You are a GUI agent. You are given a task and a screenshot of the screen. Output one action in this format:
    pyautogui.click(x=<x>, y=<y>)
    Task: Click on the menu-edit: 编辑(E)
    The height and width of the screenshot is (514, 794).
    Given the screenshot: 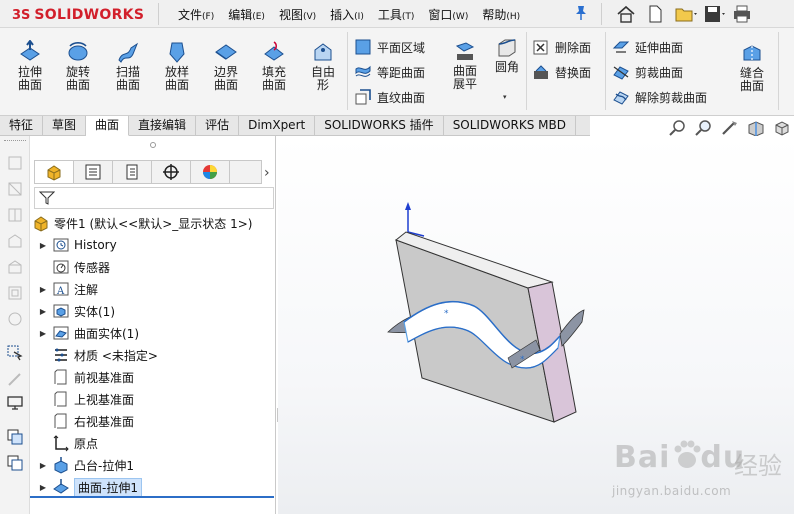 What is the action you would take?
    pyautogui.click(x=246, y=14)
    